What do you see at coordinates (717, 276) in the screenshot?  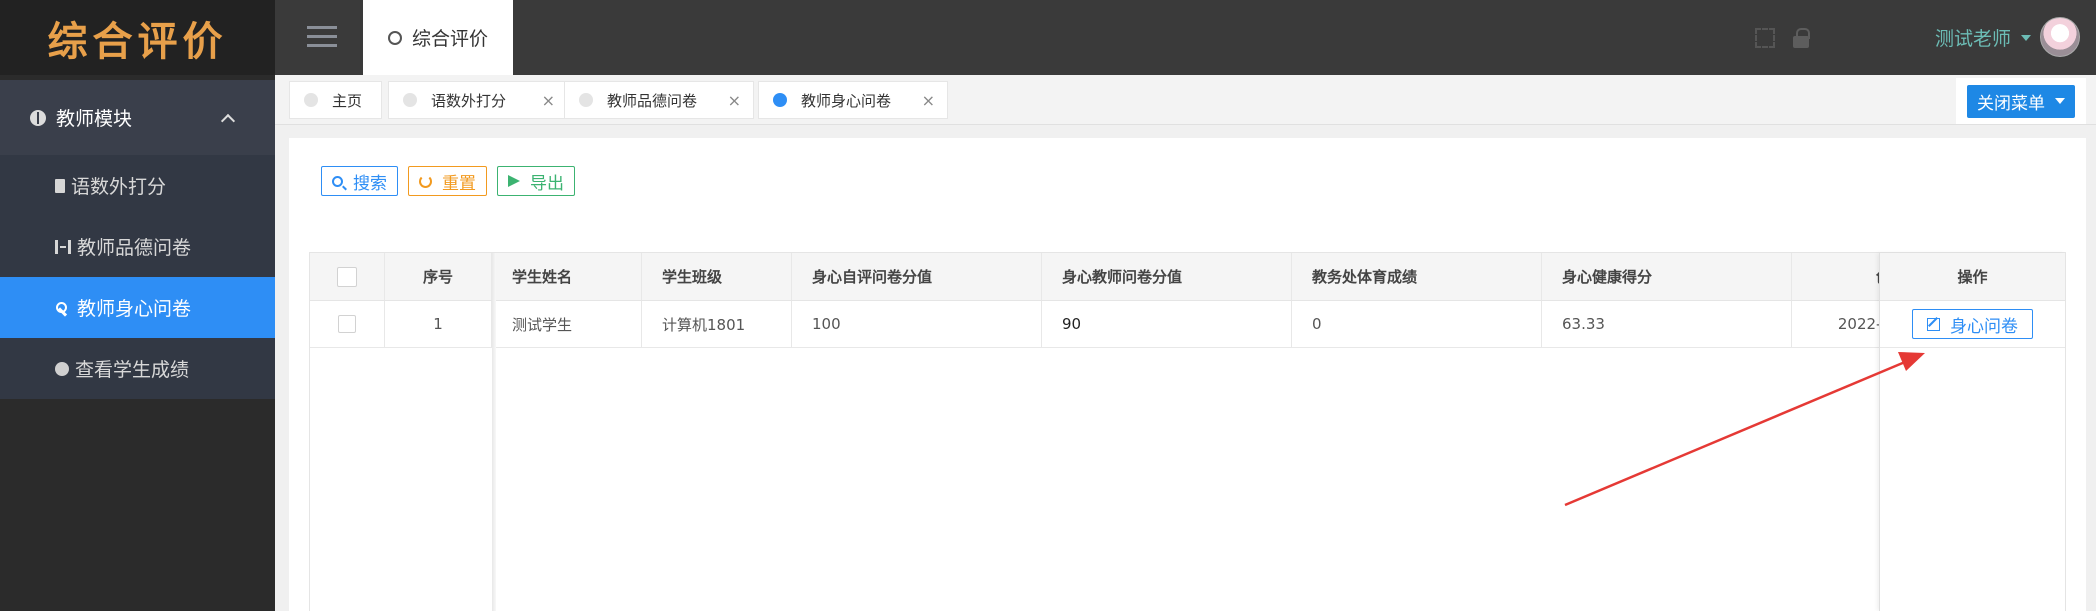 I see `header-class: 学生班级` at bounding box center [717, 276].